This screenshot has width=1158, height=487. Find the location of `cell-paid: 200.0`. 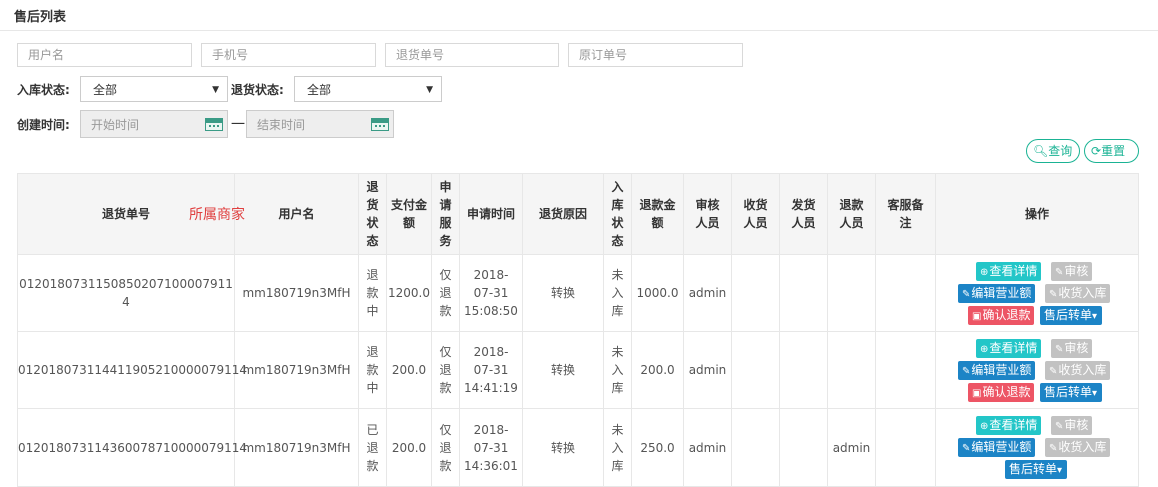

cell-paid: 200.0 is located at coordinates (409, 447).